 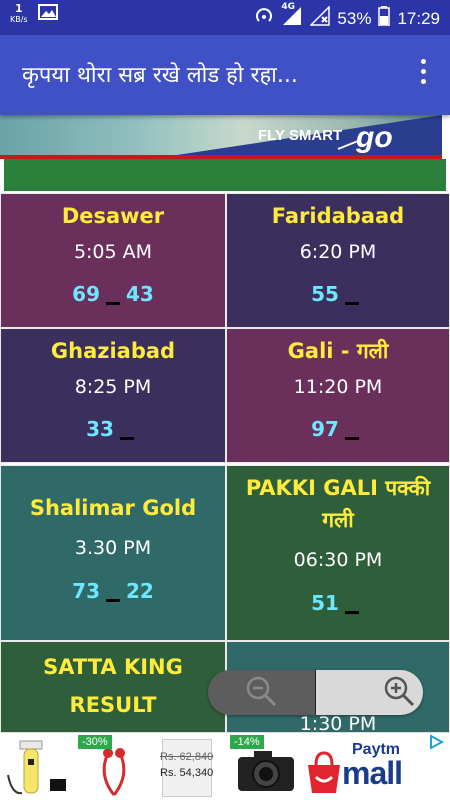 I want to click on zoom-control, so click(x=315, y=692).